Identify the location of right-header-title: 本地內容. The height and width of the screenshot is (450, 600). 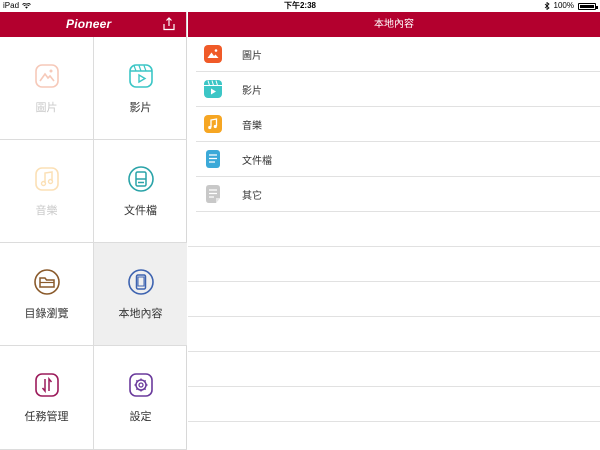
(394, 24).